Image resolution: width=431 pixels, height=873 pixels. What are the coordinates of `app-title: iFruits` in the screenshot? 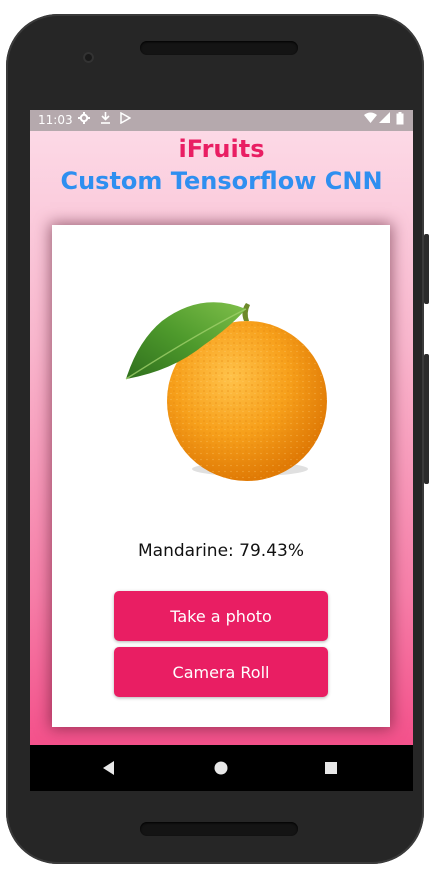 It's located at (221, 149).